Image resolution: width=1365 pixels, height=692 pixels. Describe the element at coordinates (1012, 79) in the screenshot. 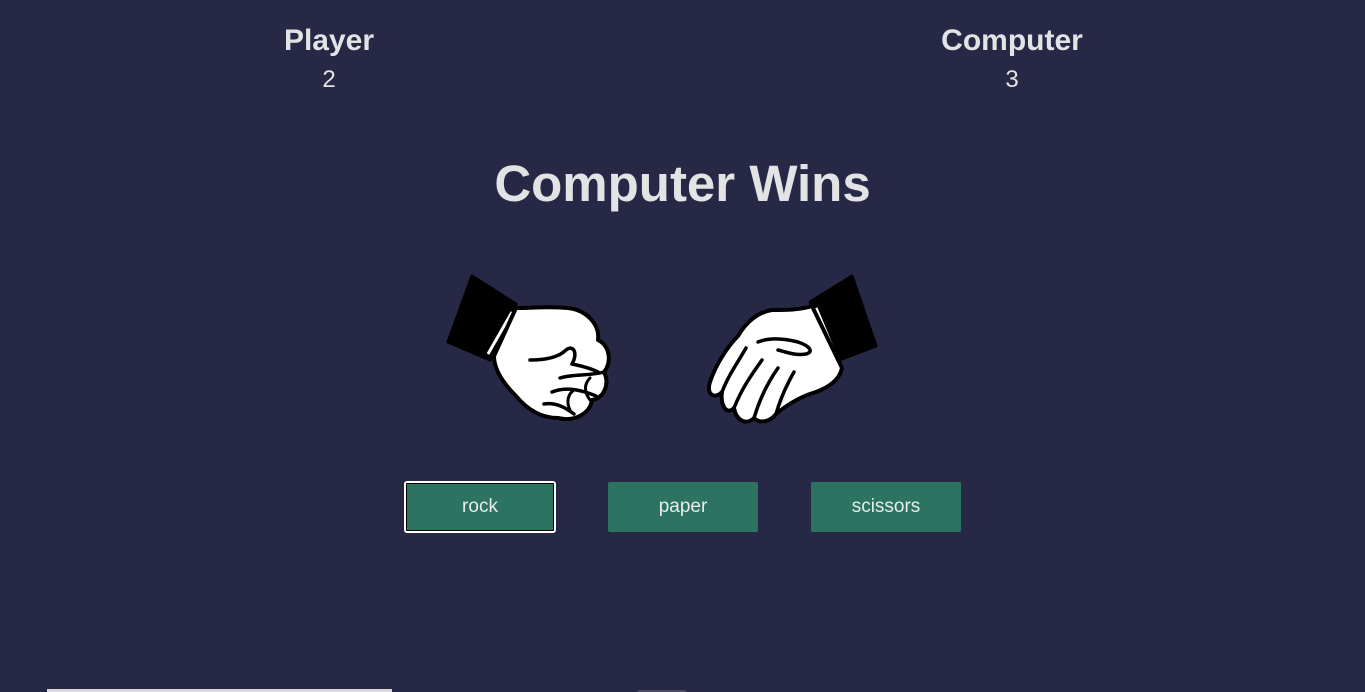

I see `computer-score: 3` at that location.